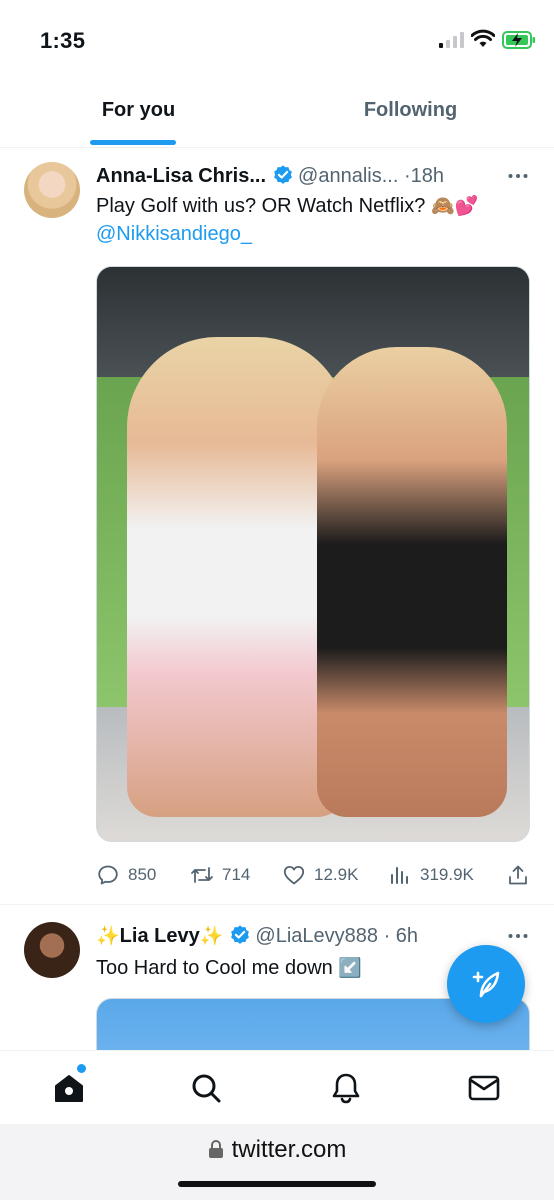  What do you see at coordinates (277, 40) in the screenshot?
I see `status-bar: 1:35` at bounding box center [277, 40].